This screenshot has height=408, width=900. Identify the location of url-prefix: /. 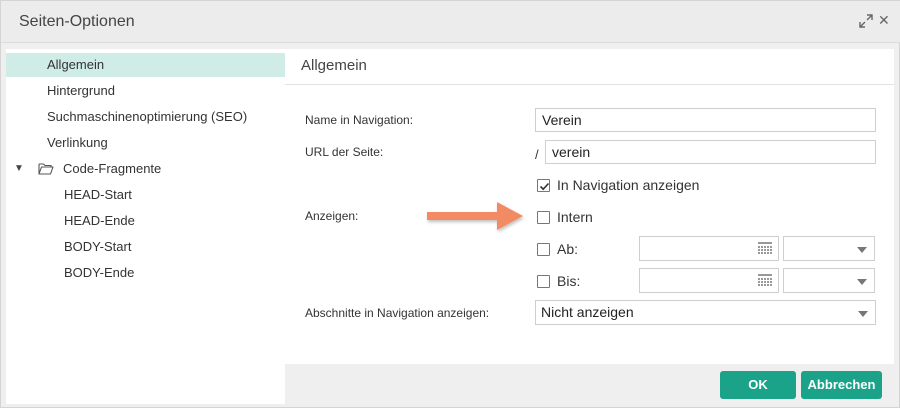
(537, 154).